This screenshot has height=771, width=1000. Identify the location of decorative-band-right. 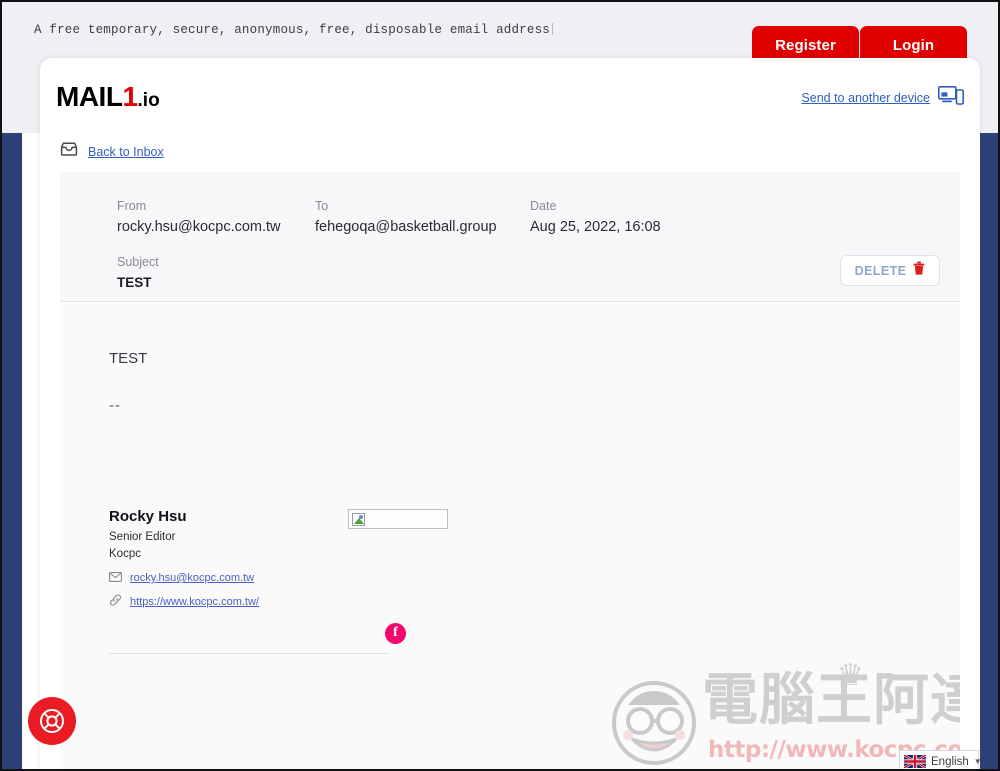
(988, 451).